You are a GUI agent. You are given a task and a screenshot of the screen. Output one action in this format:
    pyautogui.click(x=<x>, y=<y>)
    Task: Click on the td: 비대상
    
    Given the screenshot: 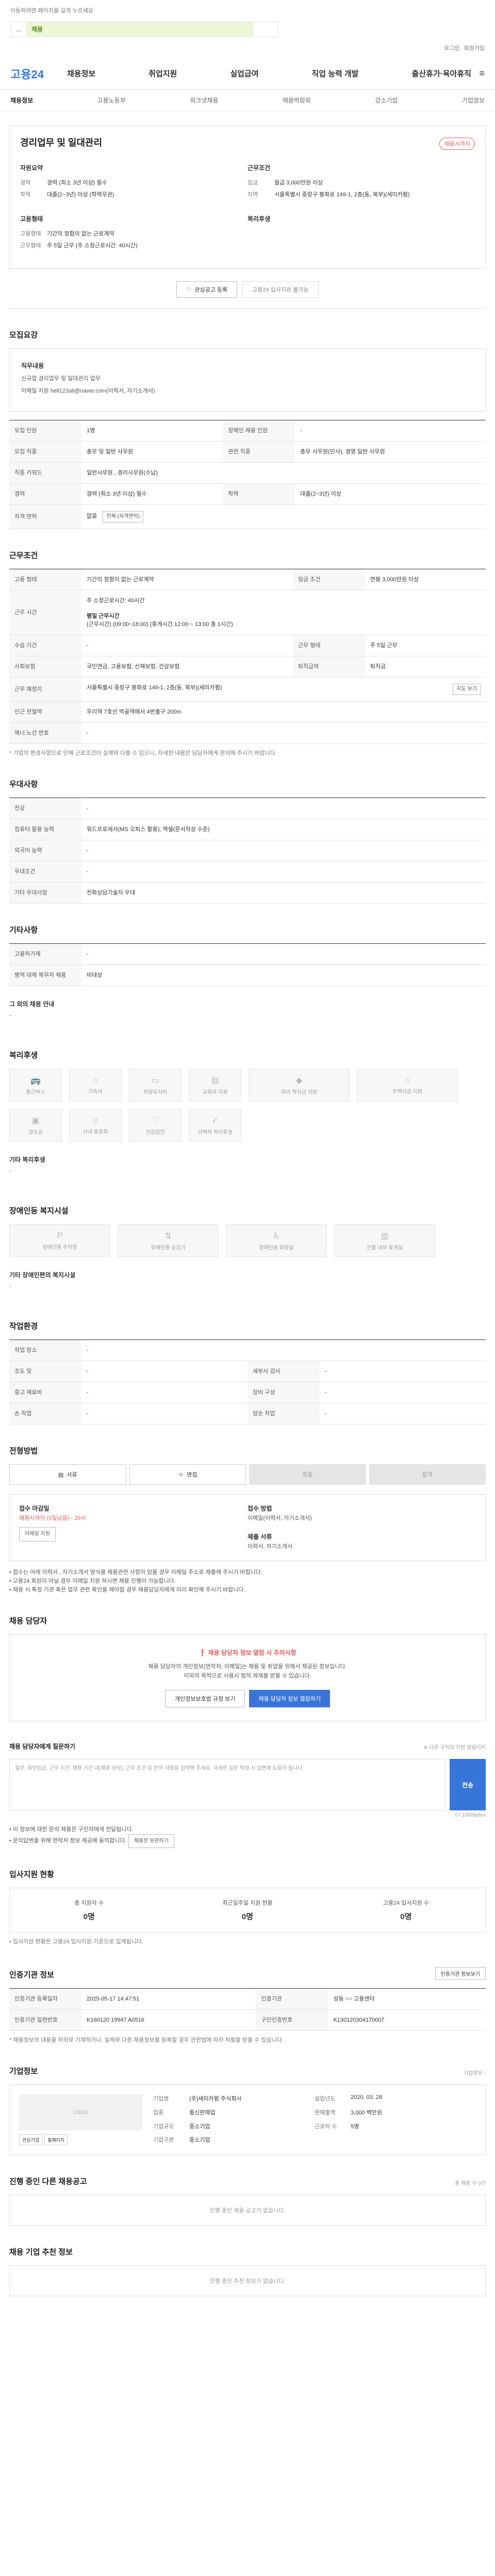 What is the action you would take?
    pyautogui.click(x=283, y=975)
    